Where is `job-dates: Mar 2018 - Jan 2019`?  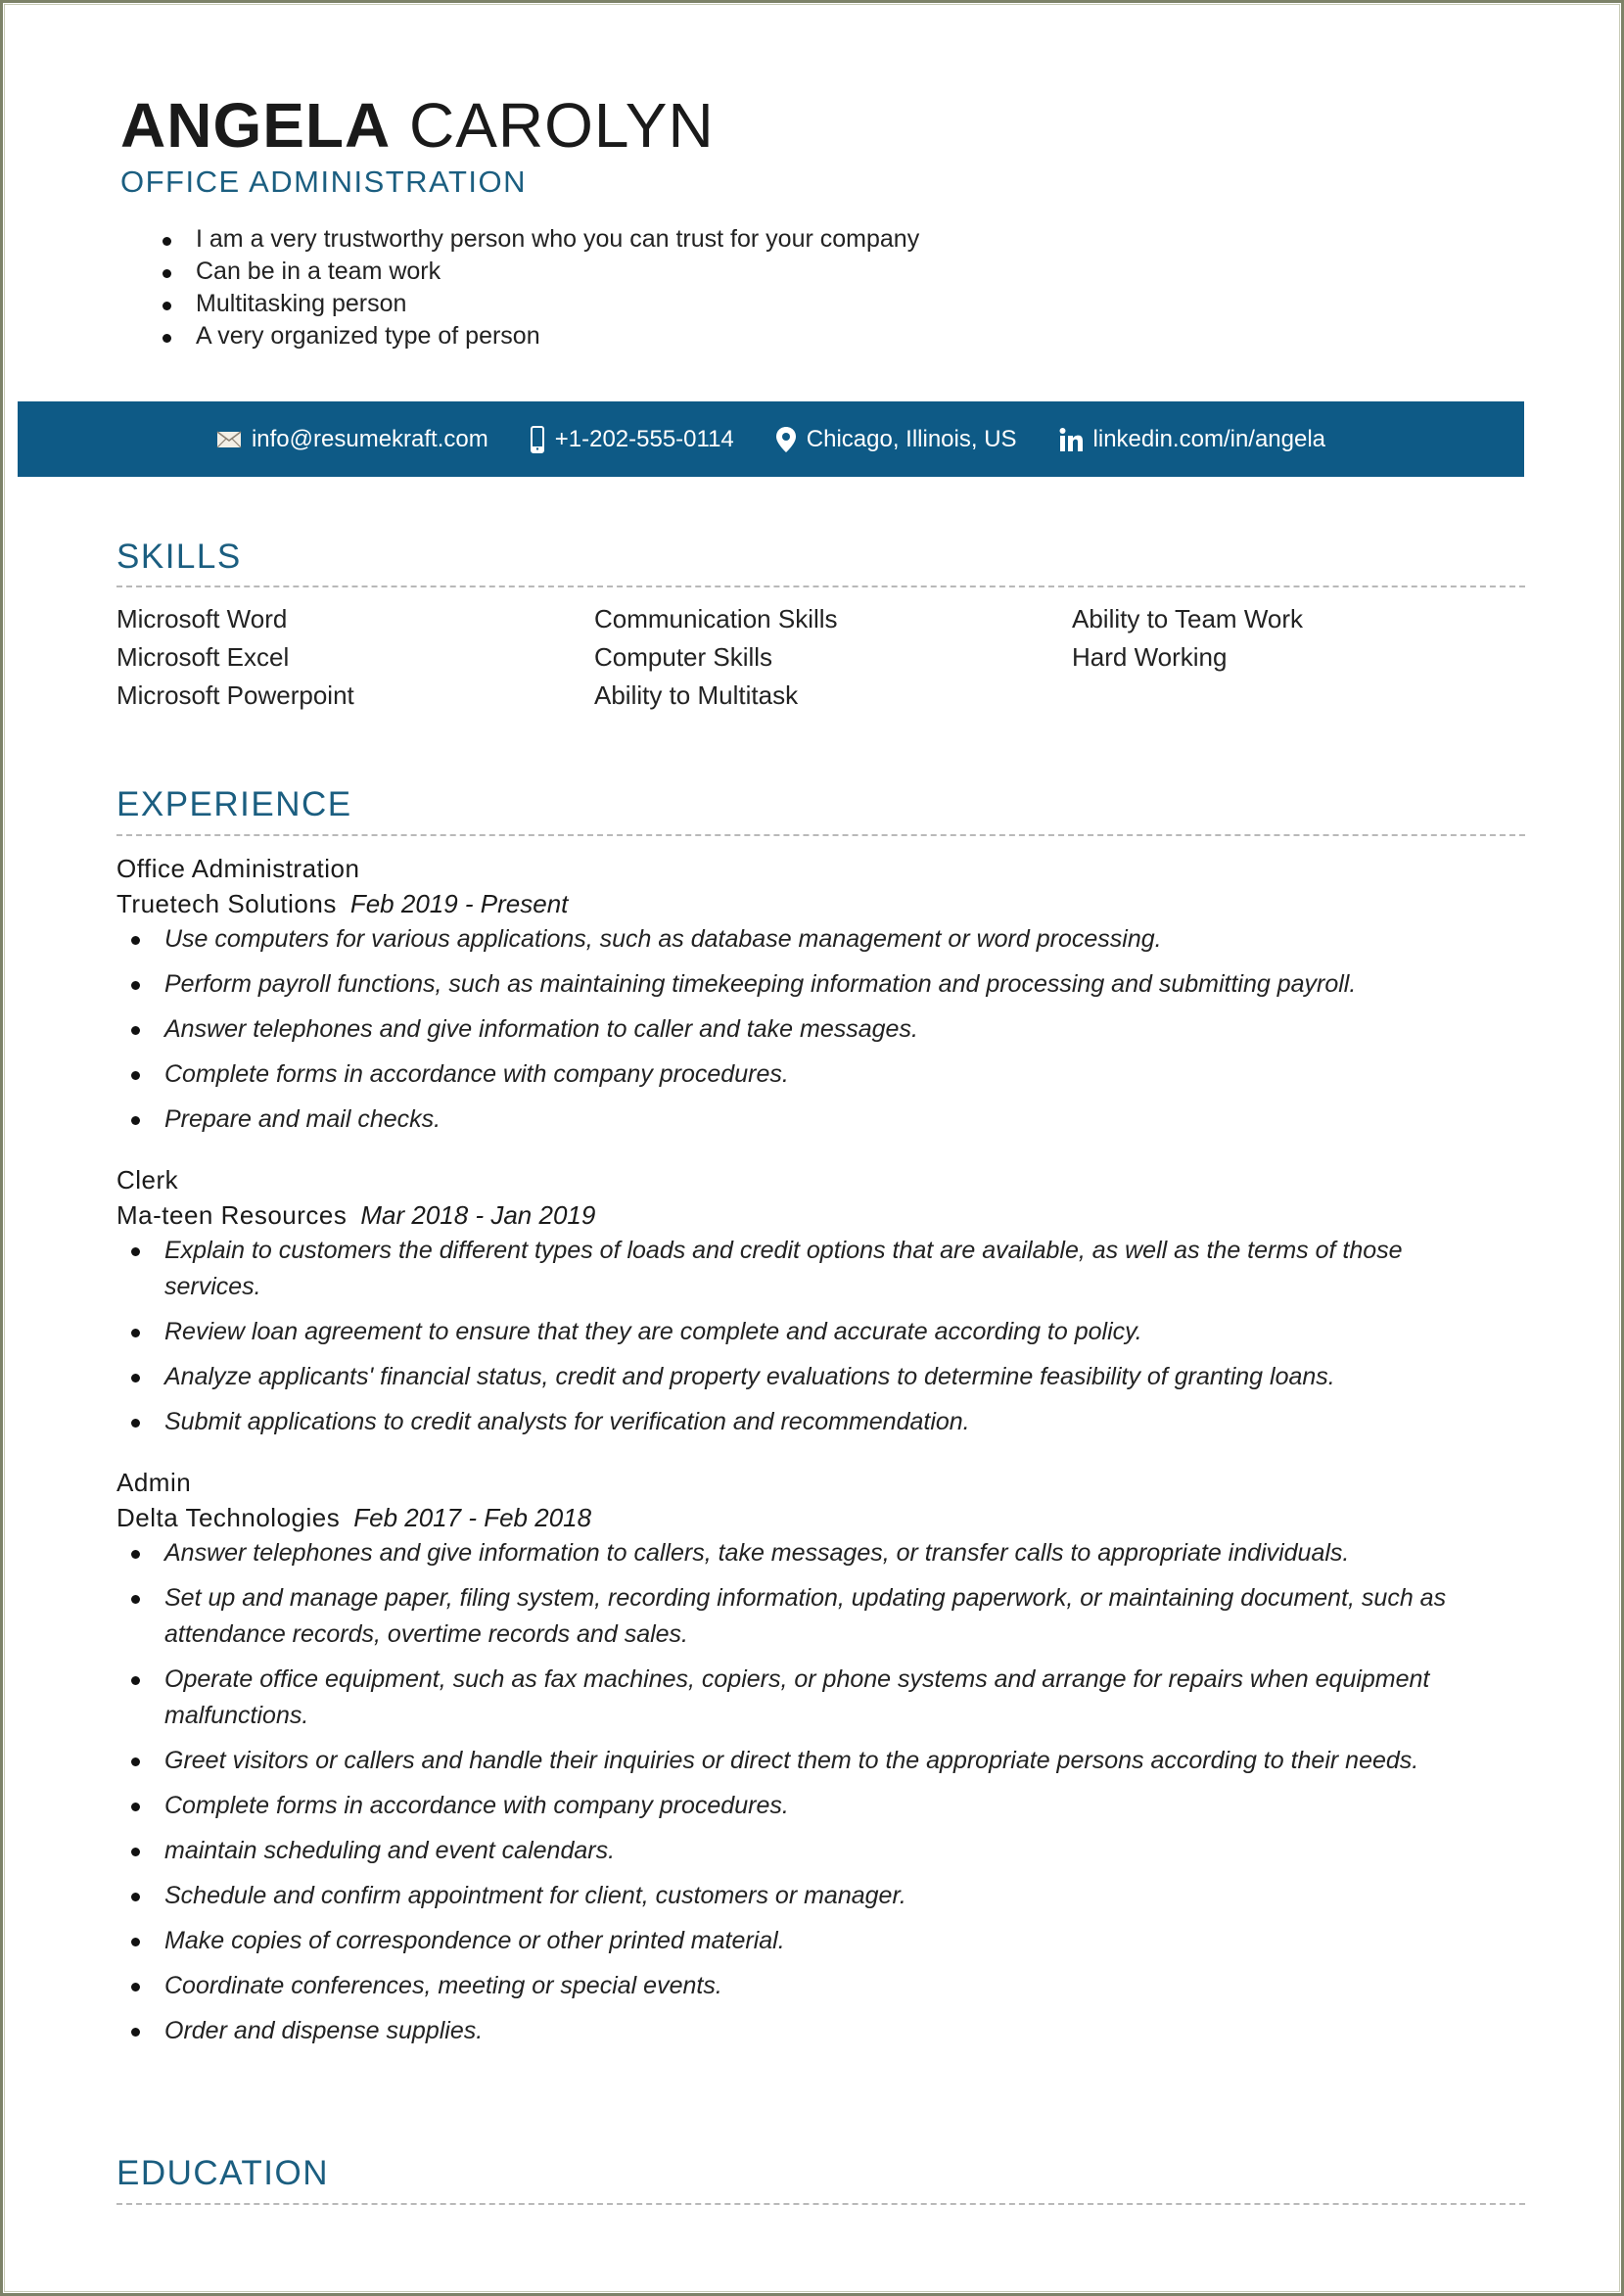
job-dates: Mar 2018 - Jan 2019 is located at coordinates (478, 1215).